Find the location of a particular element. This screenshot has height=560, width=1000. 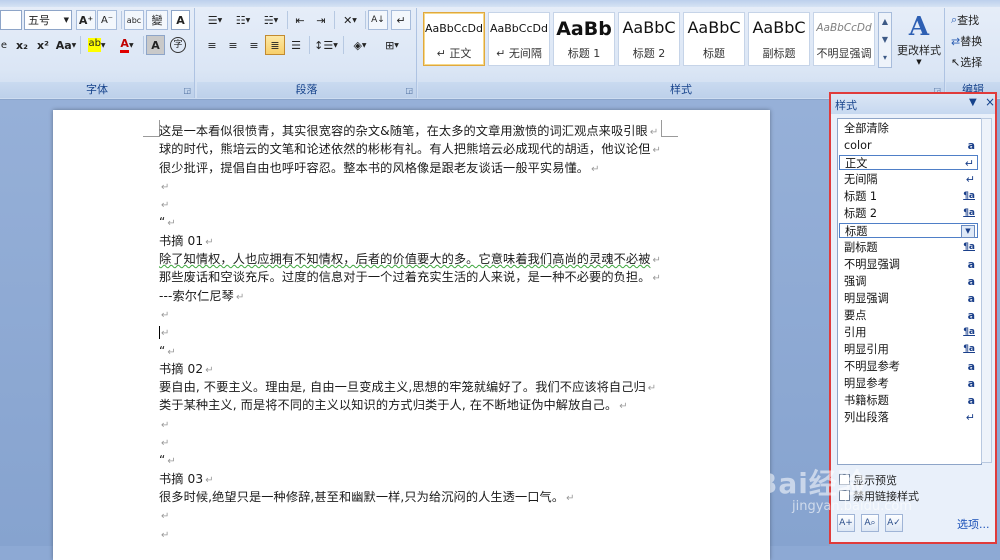

style-tile: AaBb 标题 1 is located at coordinates (584, 39).